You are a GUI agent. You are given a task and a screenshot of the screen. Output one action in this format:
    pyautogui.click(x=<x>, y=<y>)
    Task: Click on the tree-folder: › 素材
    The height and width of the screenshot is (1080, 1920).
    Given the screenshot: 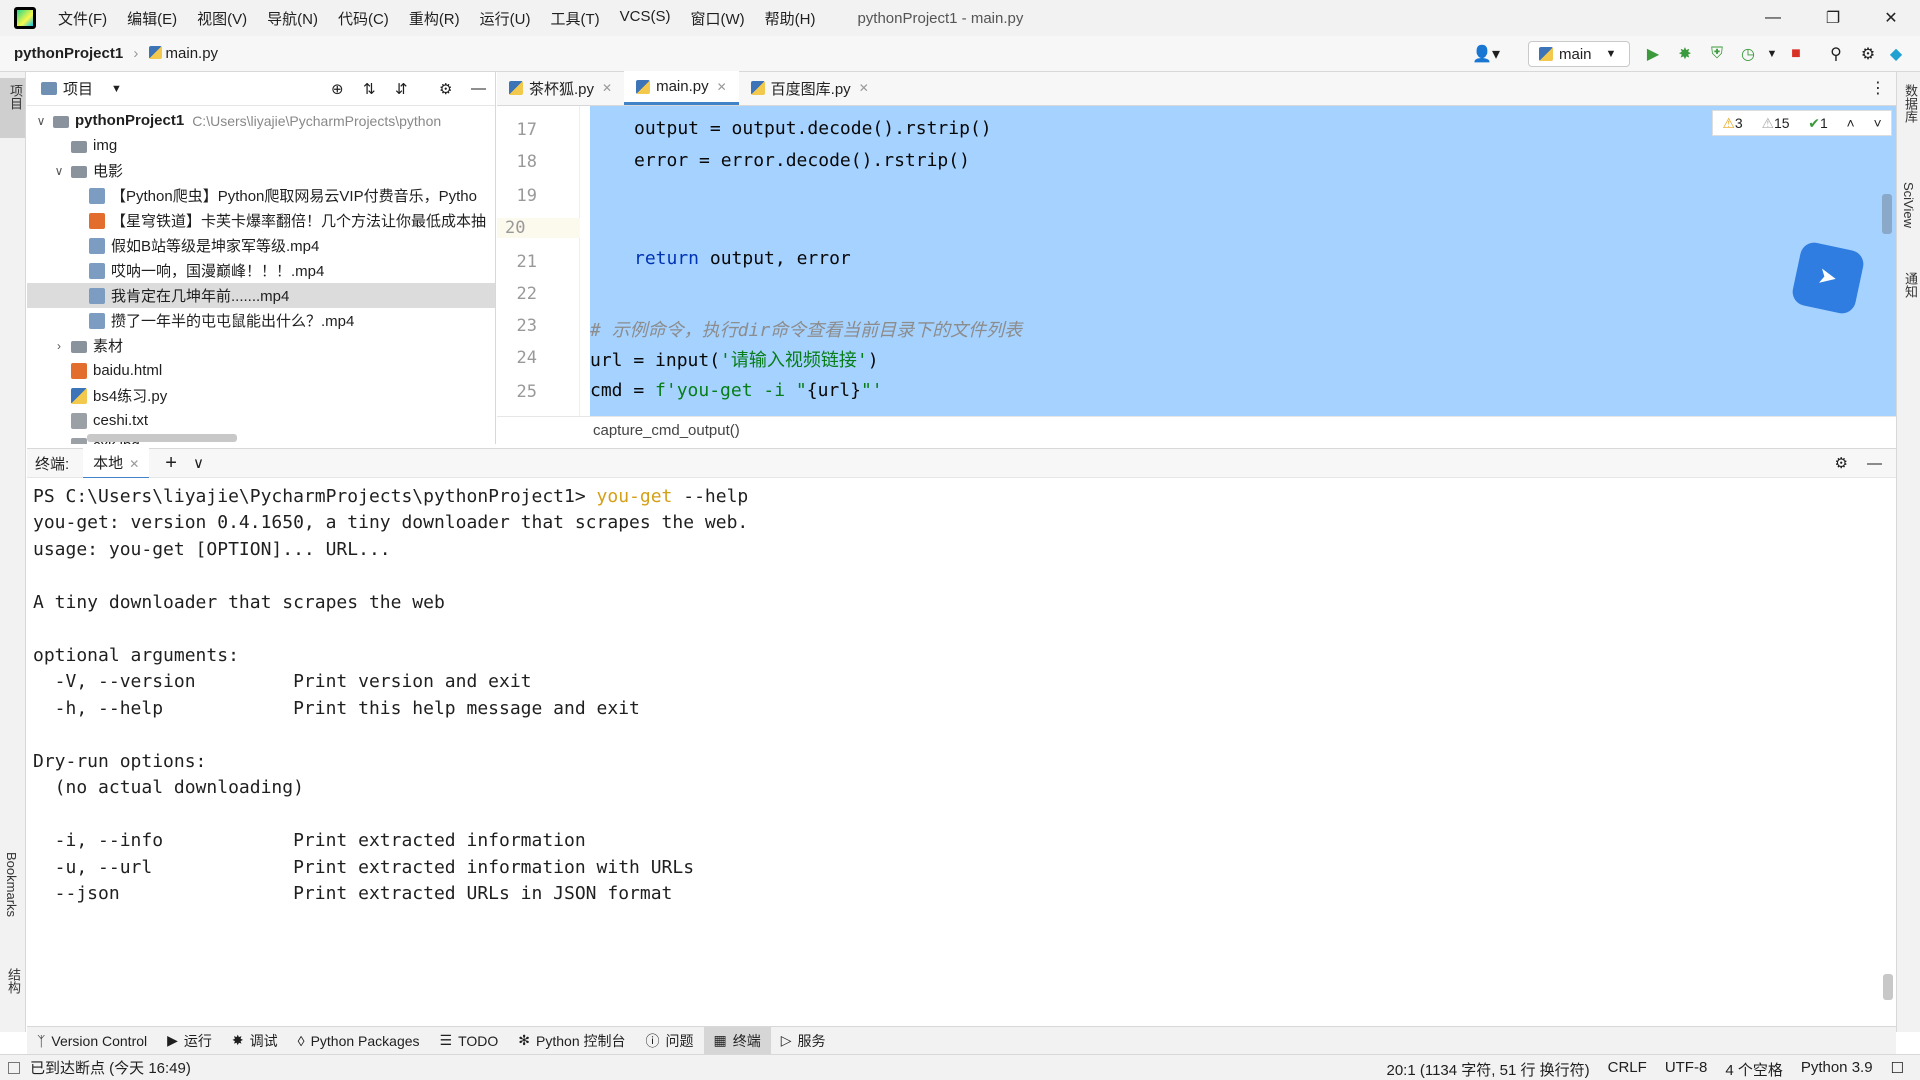 What is the action you would take?
    pyautogui.click(x=261, y=345)
    